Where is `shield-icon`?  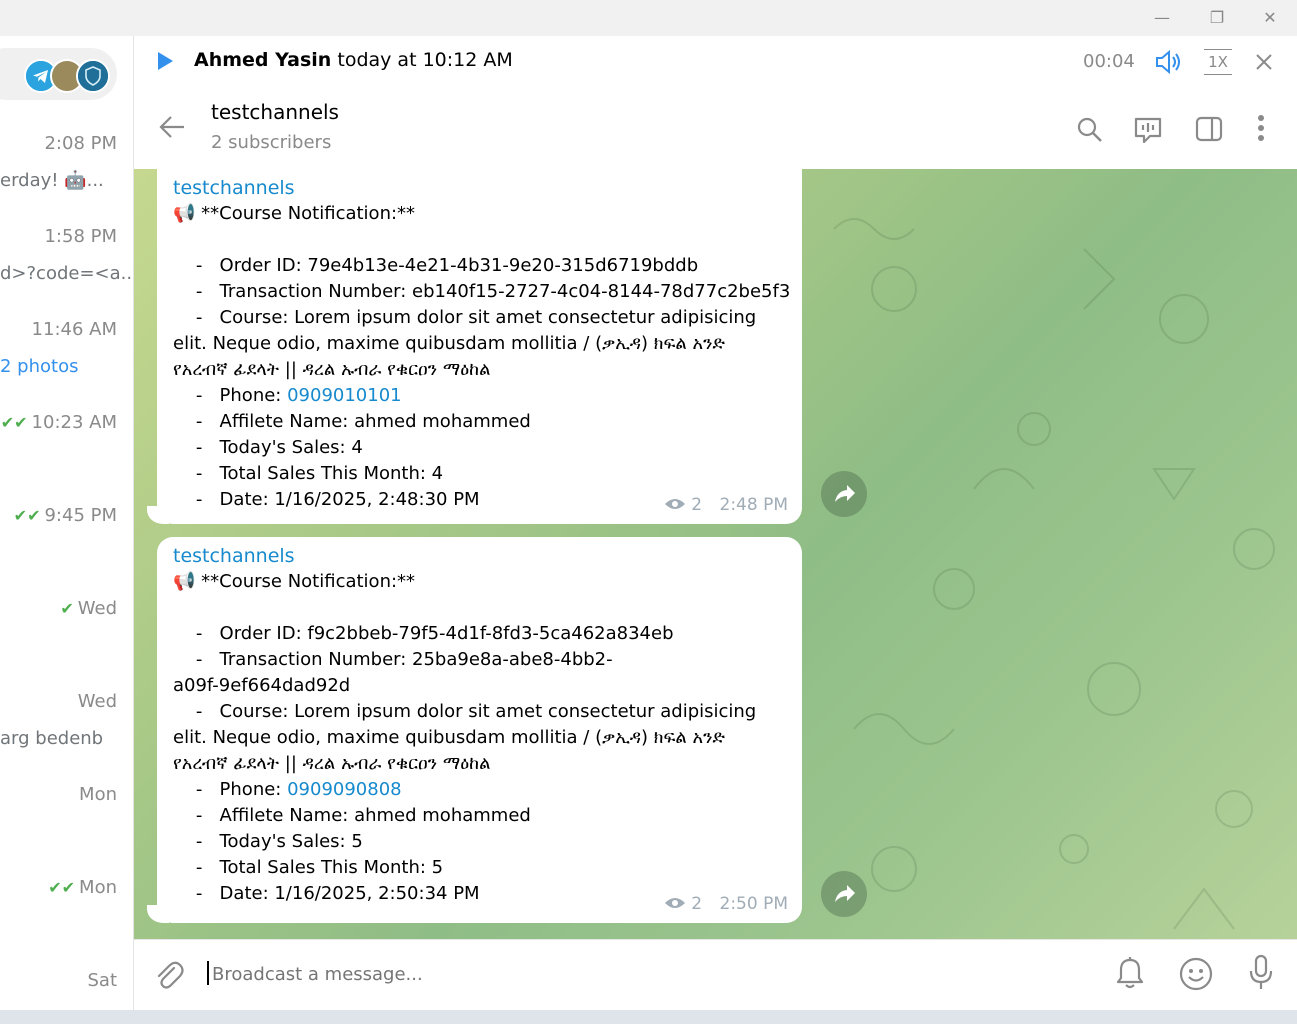 shield-icon is located at coordinates (93, 76).